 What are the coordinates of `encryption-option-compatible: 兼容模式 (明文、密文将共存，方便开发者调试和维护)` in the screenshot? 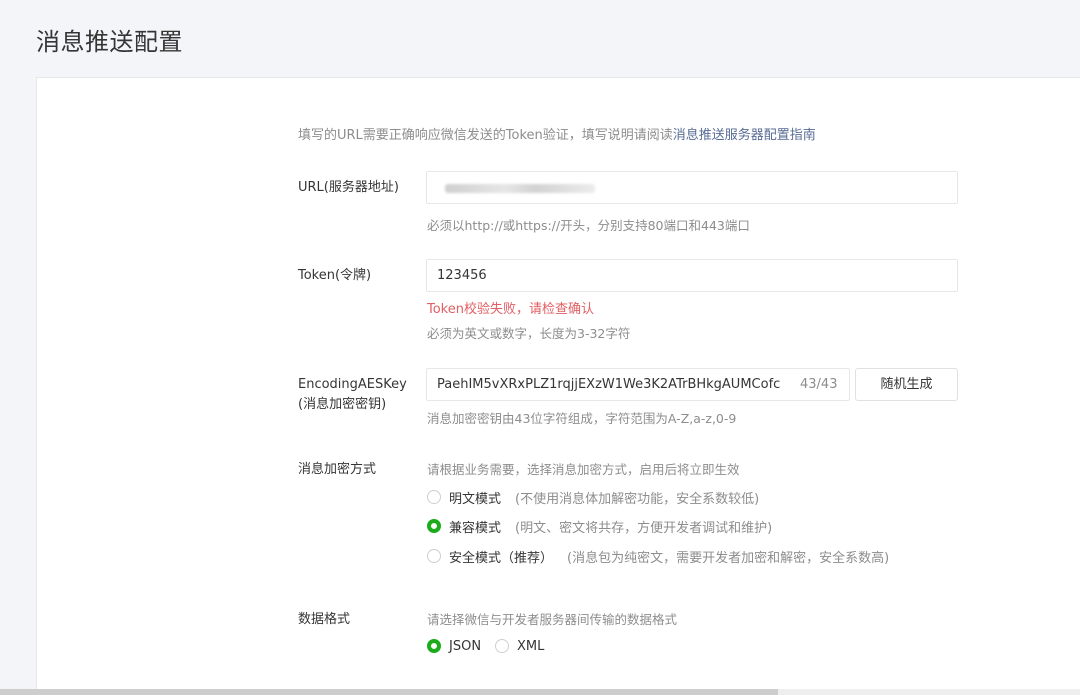 It's located at (599, 526).